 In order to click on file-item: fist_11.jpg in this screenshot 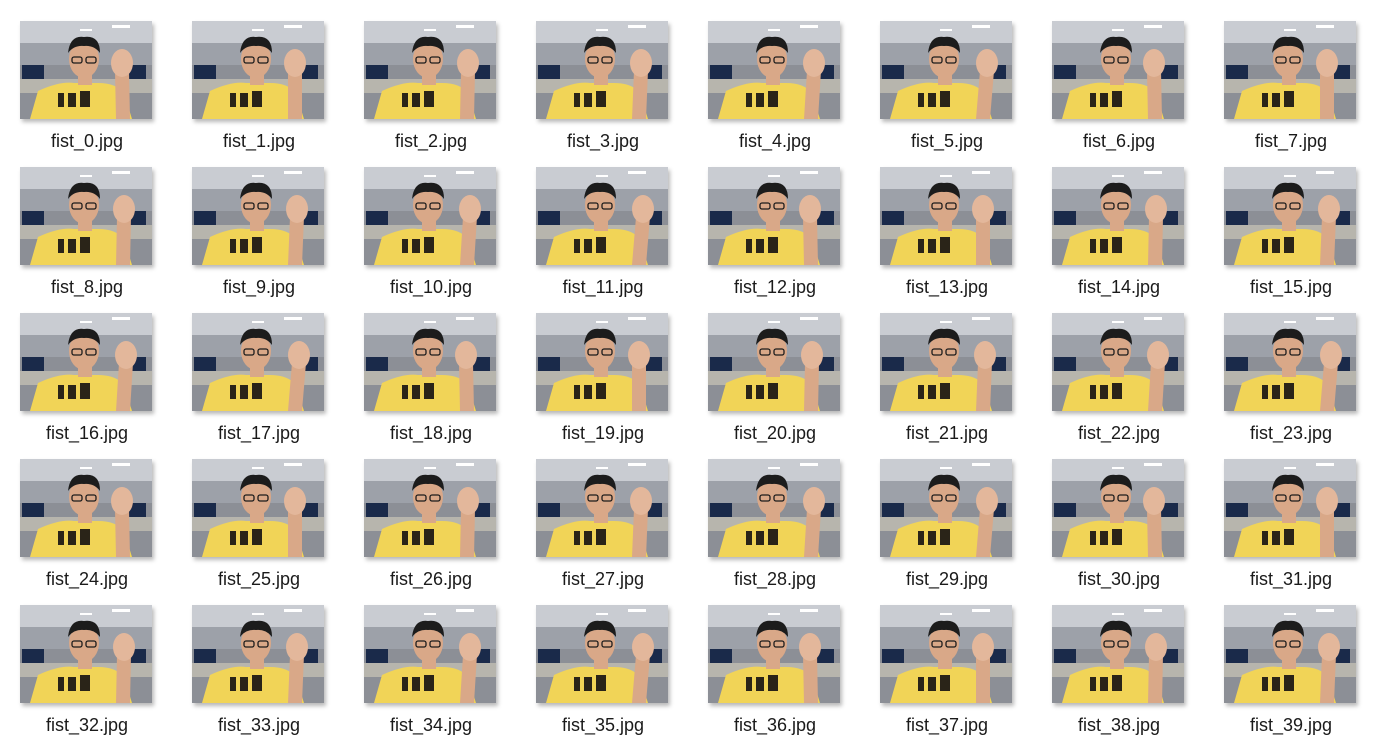, I will do `click(612, 237)`.